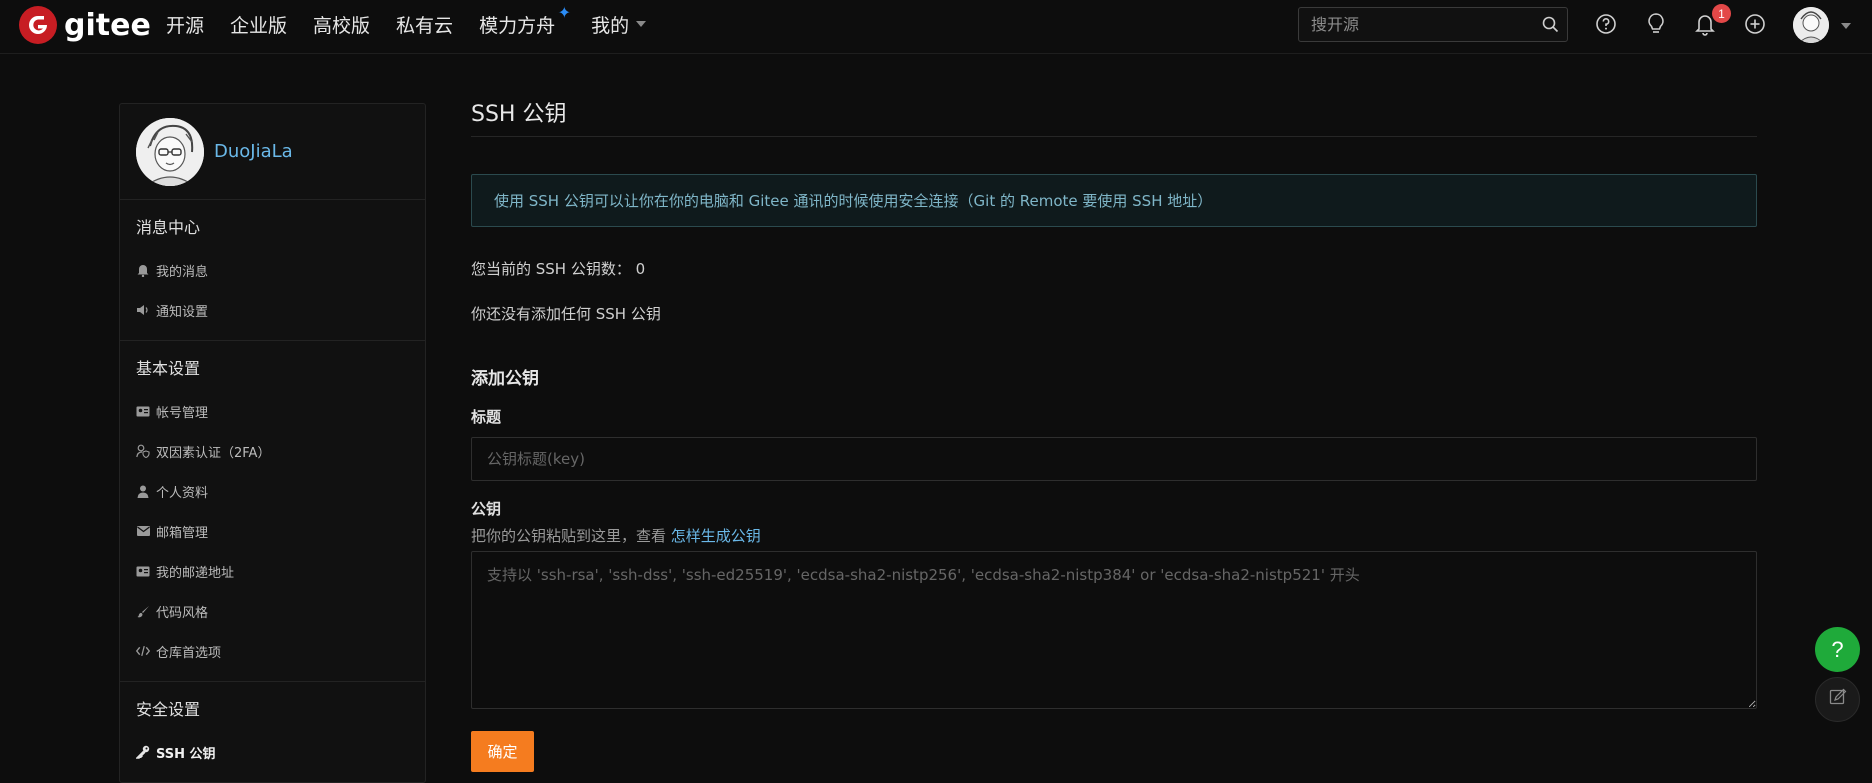  What do you see at coordinates (1837, 649) in the screenshot?
I see `help-float-button: ?` at bounding box center [1837, 649].